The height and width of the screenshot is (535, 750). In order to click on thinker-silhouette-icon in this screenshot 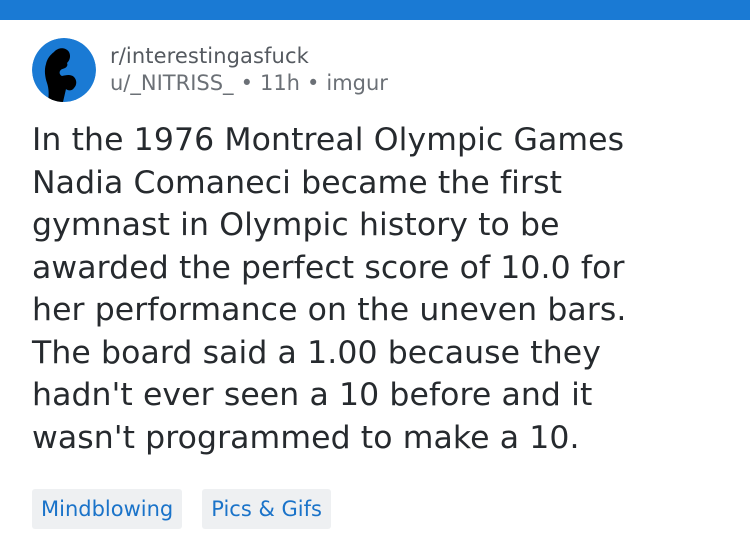, I will do `click(64, 70)`.